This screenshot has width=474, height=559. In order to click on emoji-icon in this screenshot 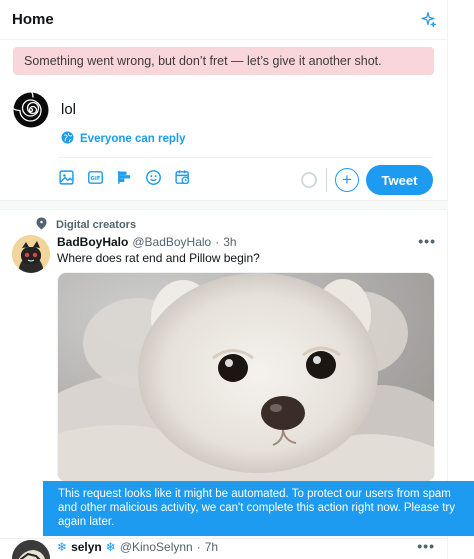, I will do `click(153, 177)`.